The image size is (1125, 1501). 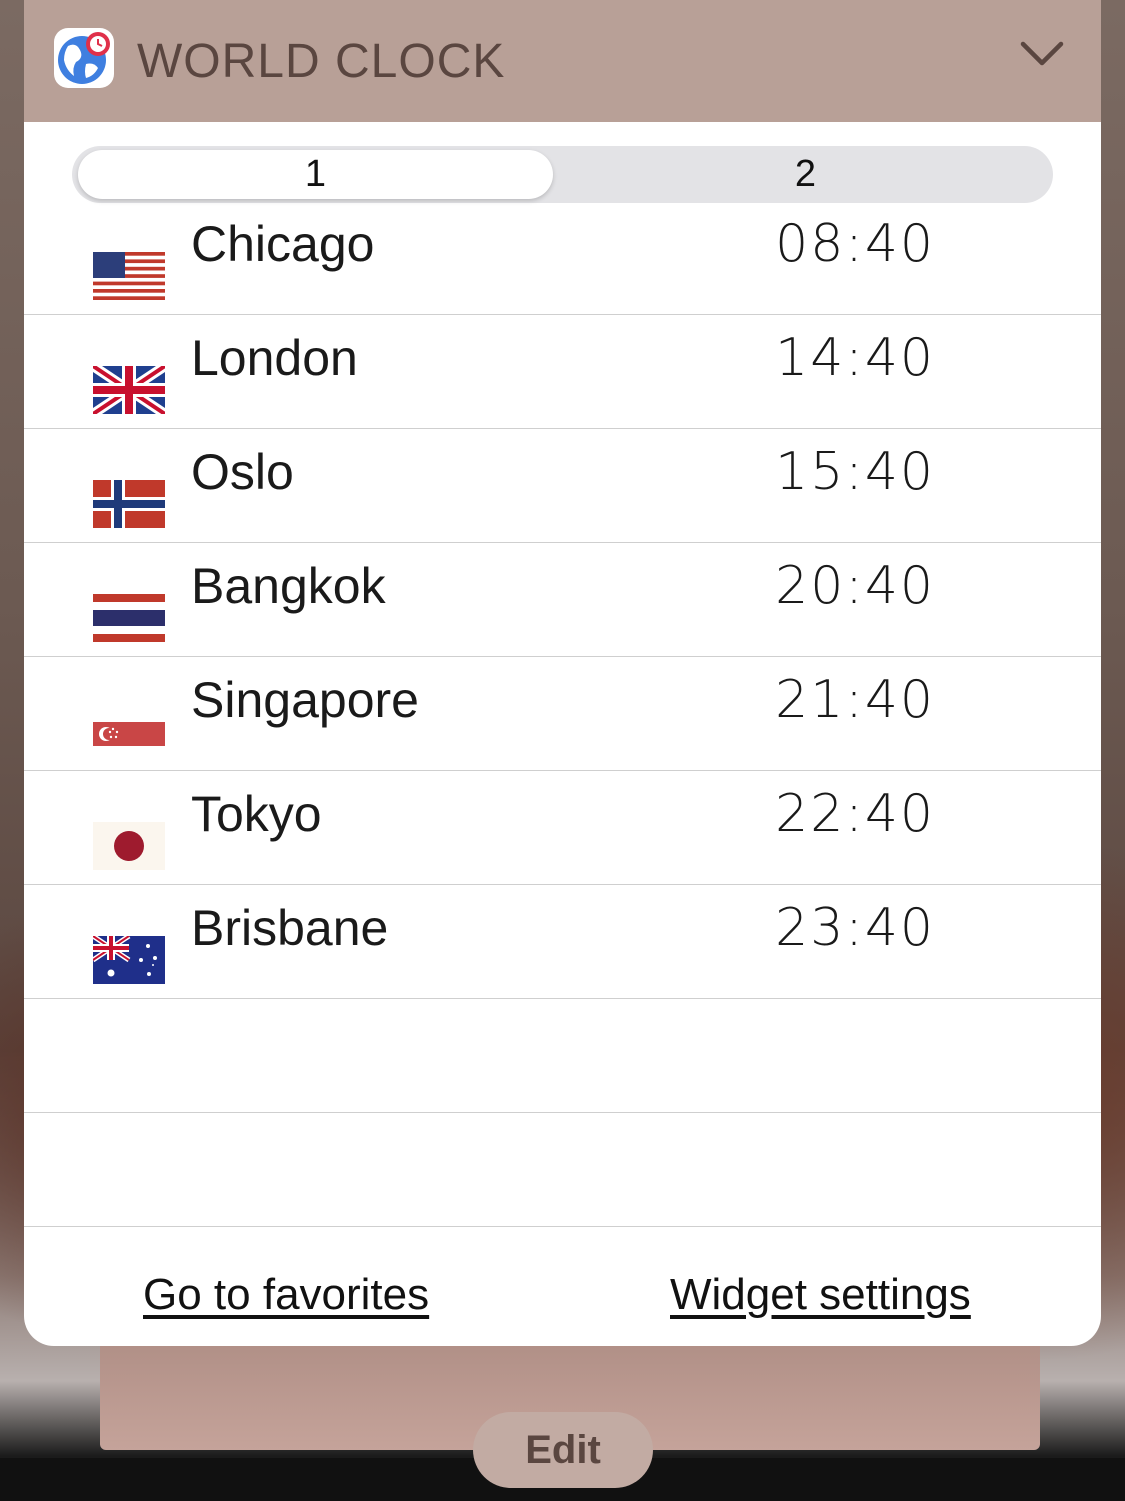 I want to click on city-name: Tokyo, so click(x=256, y=814).